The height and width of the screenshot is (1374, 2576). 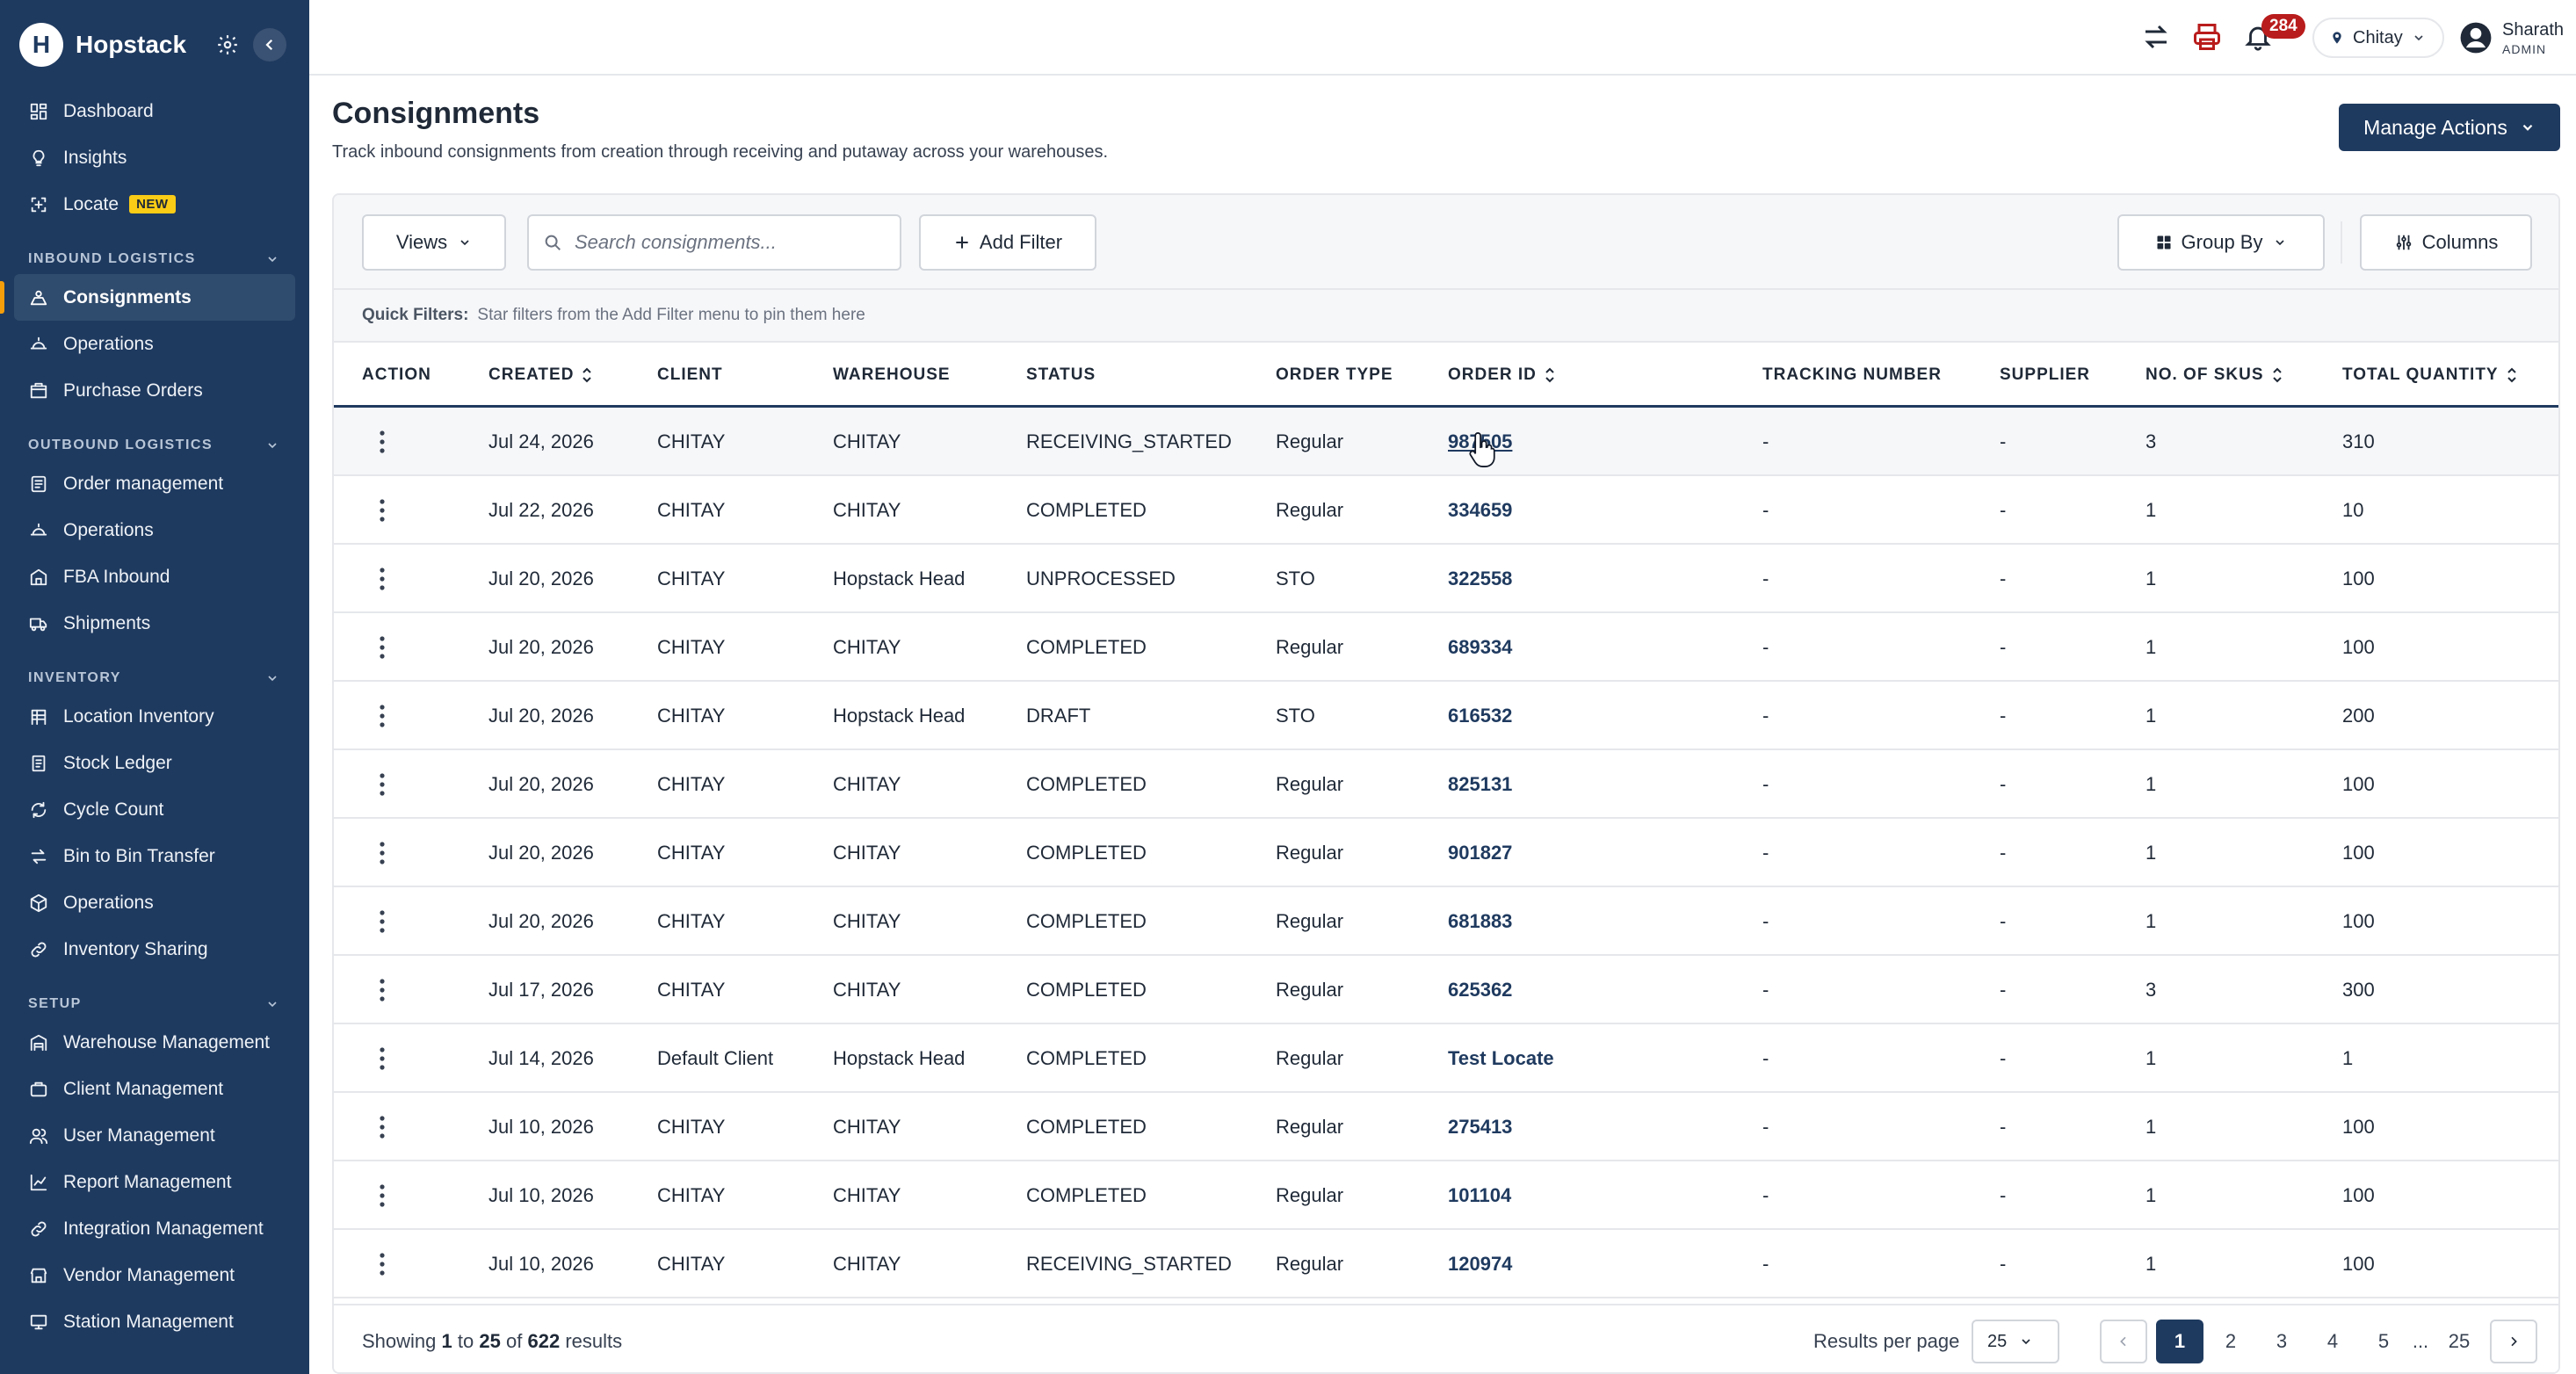 What do you see at coordinates (1310, 1195) in the screenshot?
I see `cell-order-type: Regular` at bounding box center [1310, 1195].